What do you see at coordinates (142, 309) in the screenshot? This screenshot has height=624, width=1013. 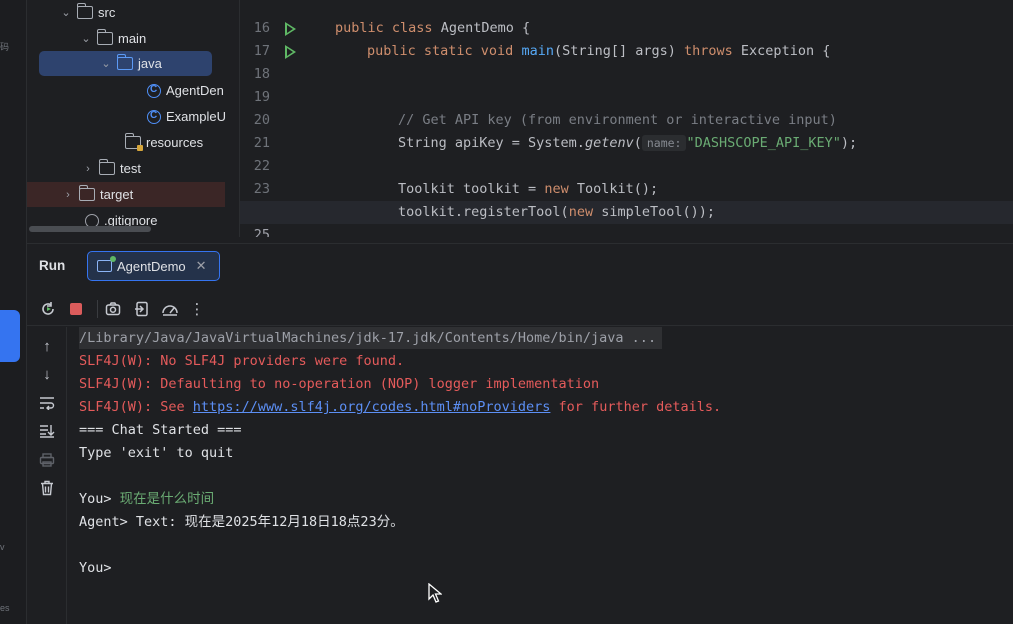 I see `exit-icon` at bounding box center [142, 309].